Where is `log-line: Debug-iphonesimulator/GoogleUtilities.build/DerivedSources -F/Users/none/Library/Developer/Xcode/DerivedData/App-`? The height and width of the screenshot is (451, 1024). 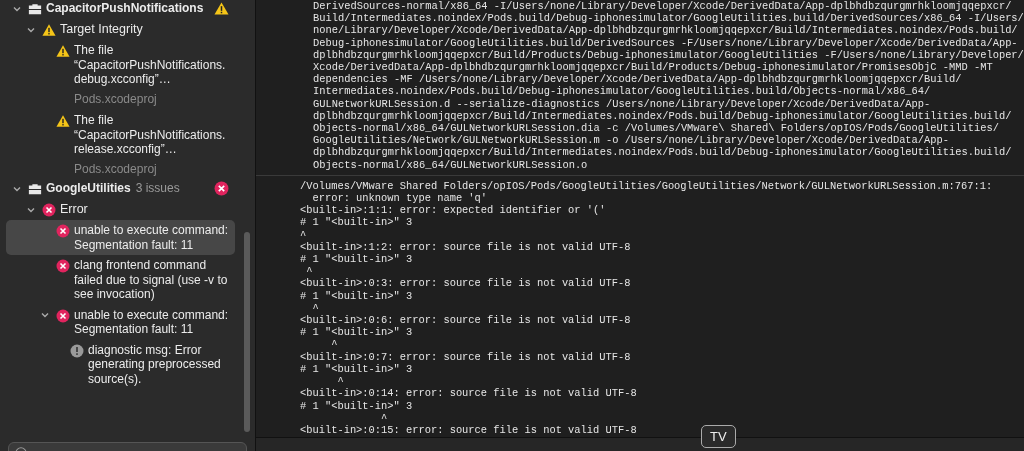
log-line: Debug-iphonesimulator/GoogleUtilities.build/DerivedSources -F/Users/none/Library/Developer/Xcode/DerivedData/App- is located at coordinates (665, 42).